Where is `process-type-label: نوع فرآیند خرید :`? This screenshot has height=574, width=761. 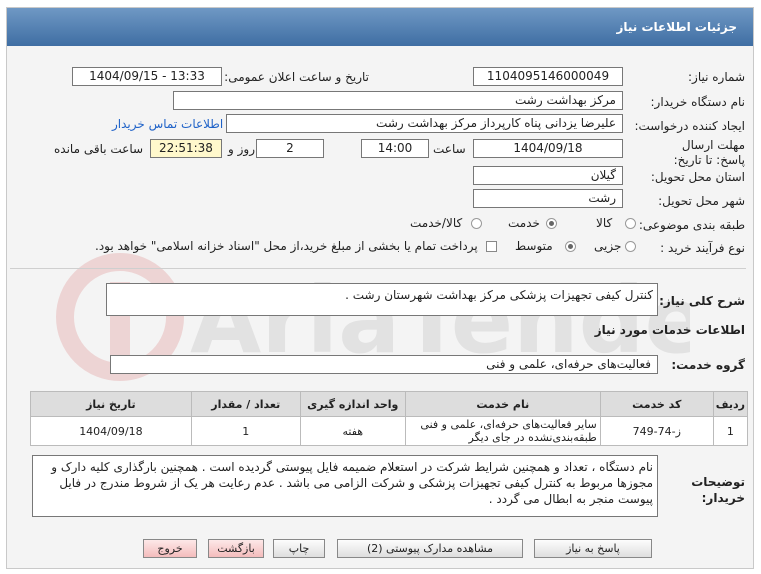 process-type-label: نوع فرآیند خرید : is located at coordinates (702, 248).